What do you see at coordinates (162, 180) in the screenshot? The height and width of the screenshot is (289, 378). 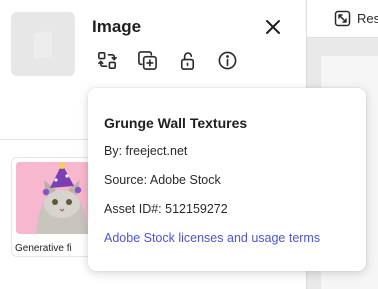 I see `asset-source: Source: Adobe Stock` at bounding box center [162, 180].